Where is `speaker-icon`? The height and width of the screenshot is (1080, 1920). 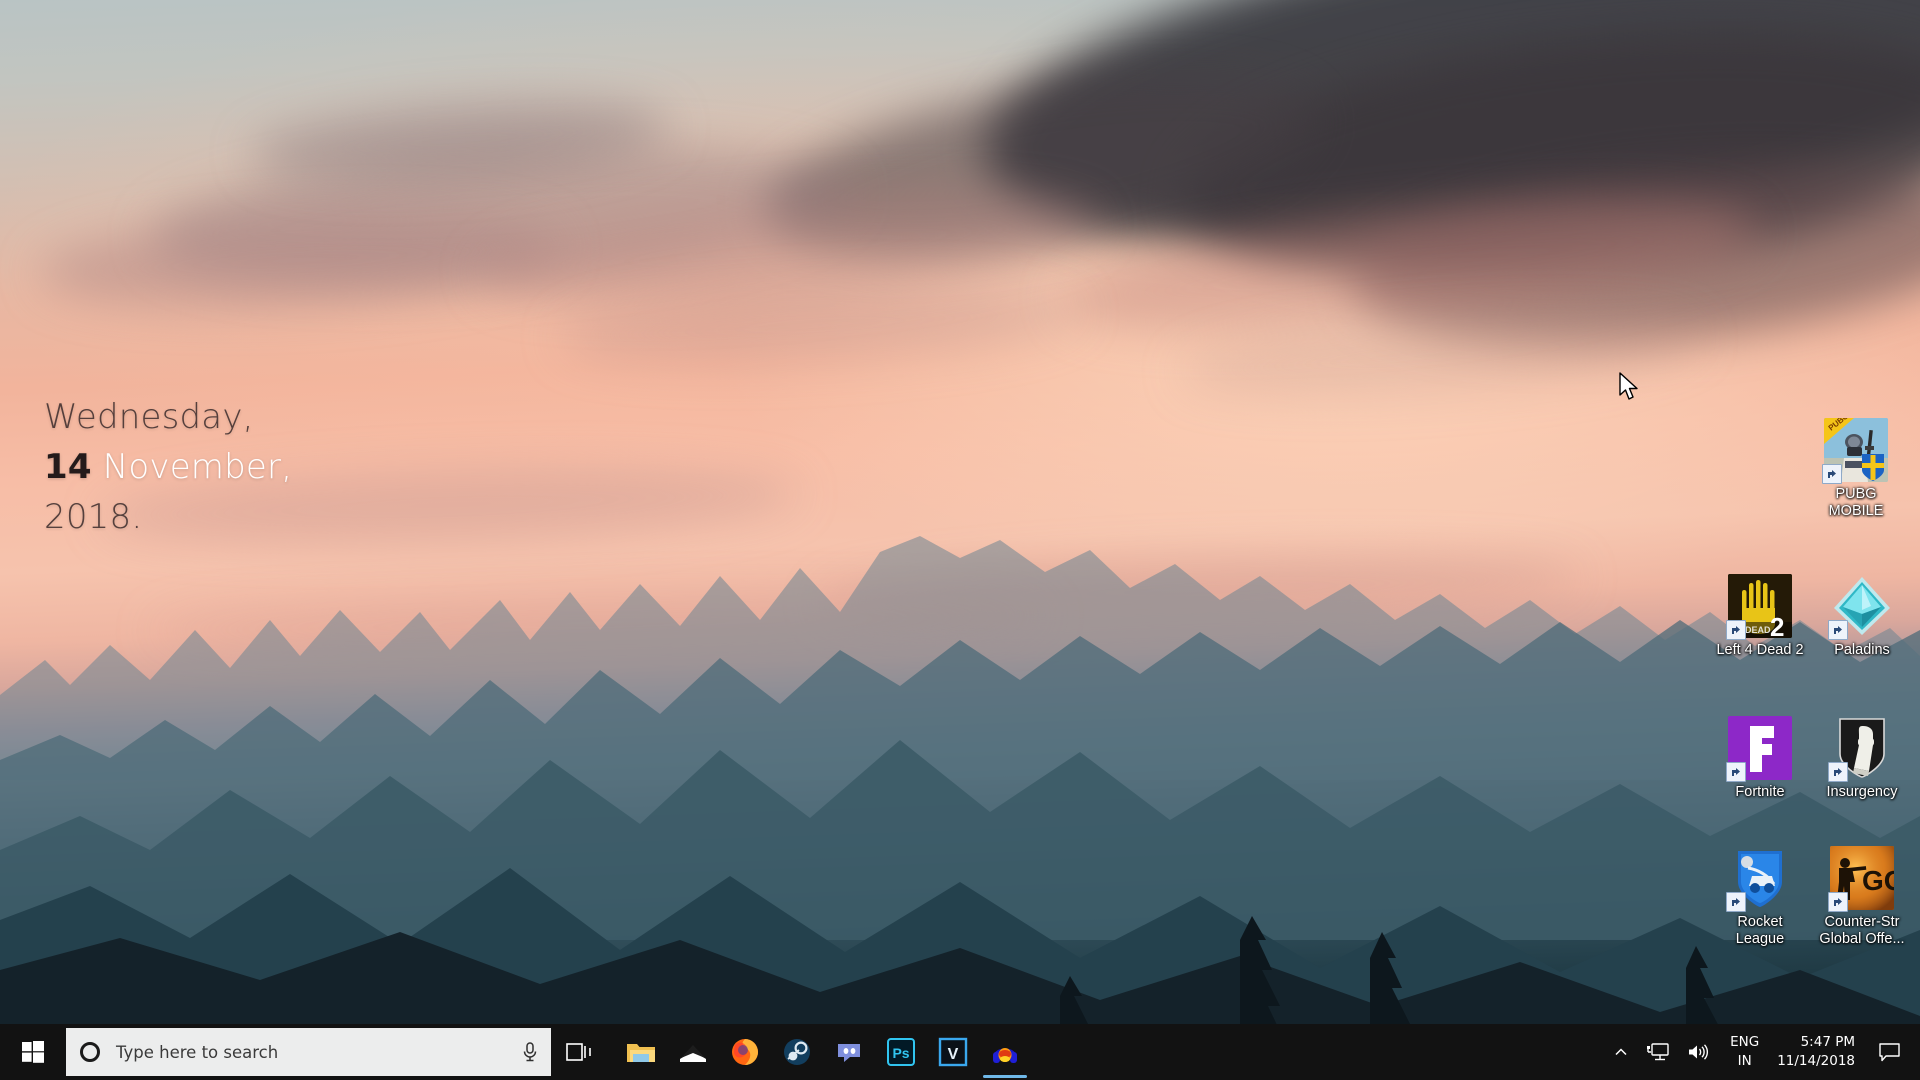 speaker-icon is located at coordinates (1698, 1052).